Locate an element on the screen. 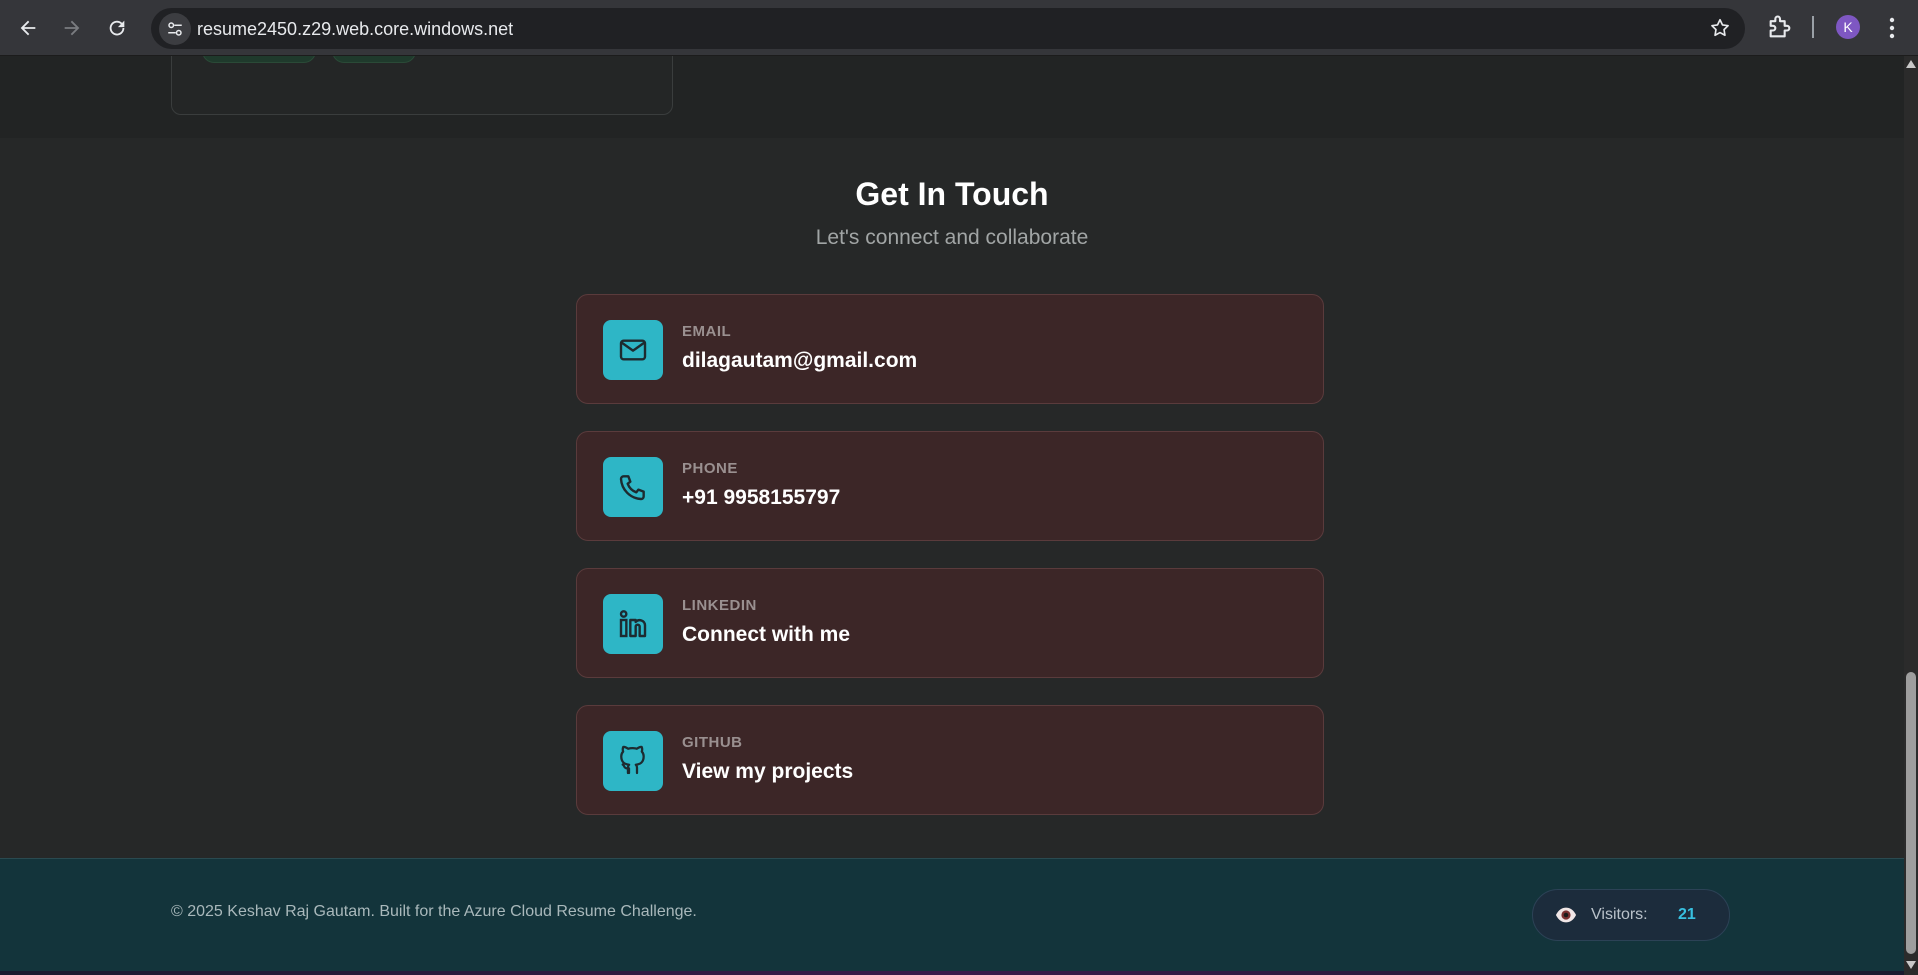 The height and width of the screenshot is (975, 1918). contact-card-github: GITHUB View my projects is located at coordinates (950, 760).